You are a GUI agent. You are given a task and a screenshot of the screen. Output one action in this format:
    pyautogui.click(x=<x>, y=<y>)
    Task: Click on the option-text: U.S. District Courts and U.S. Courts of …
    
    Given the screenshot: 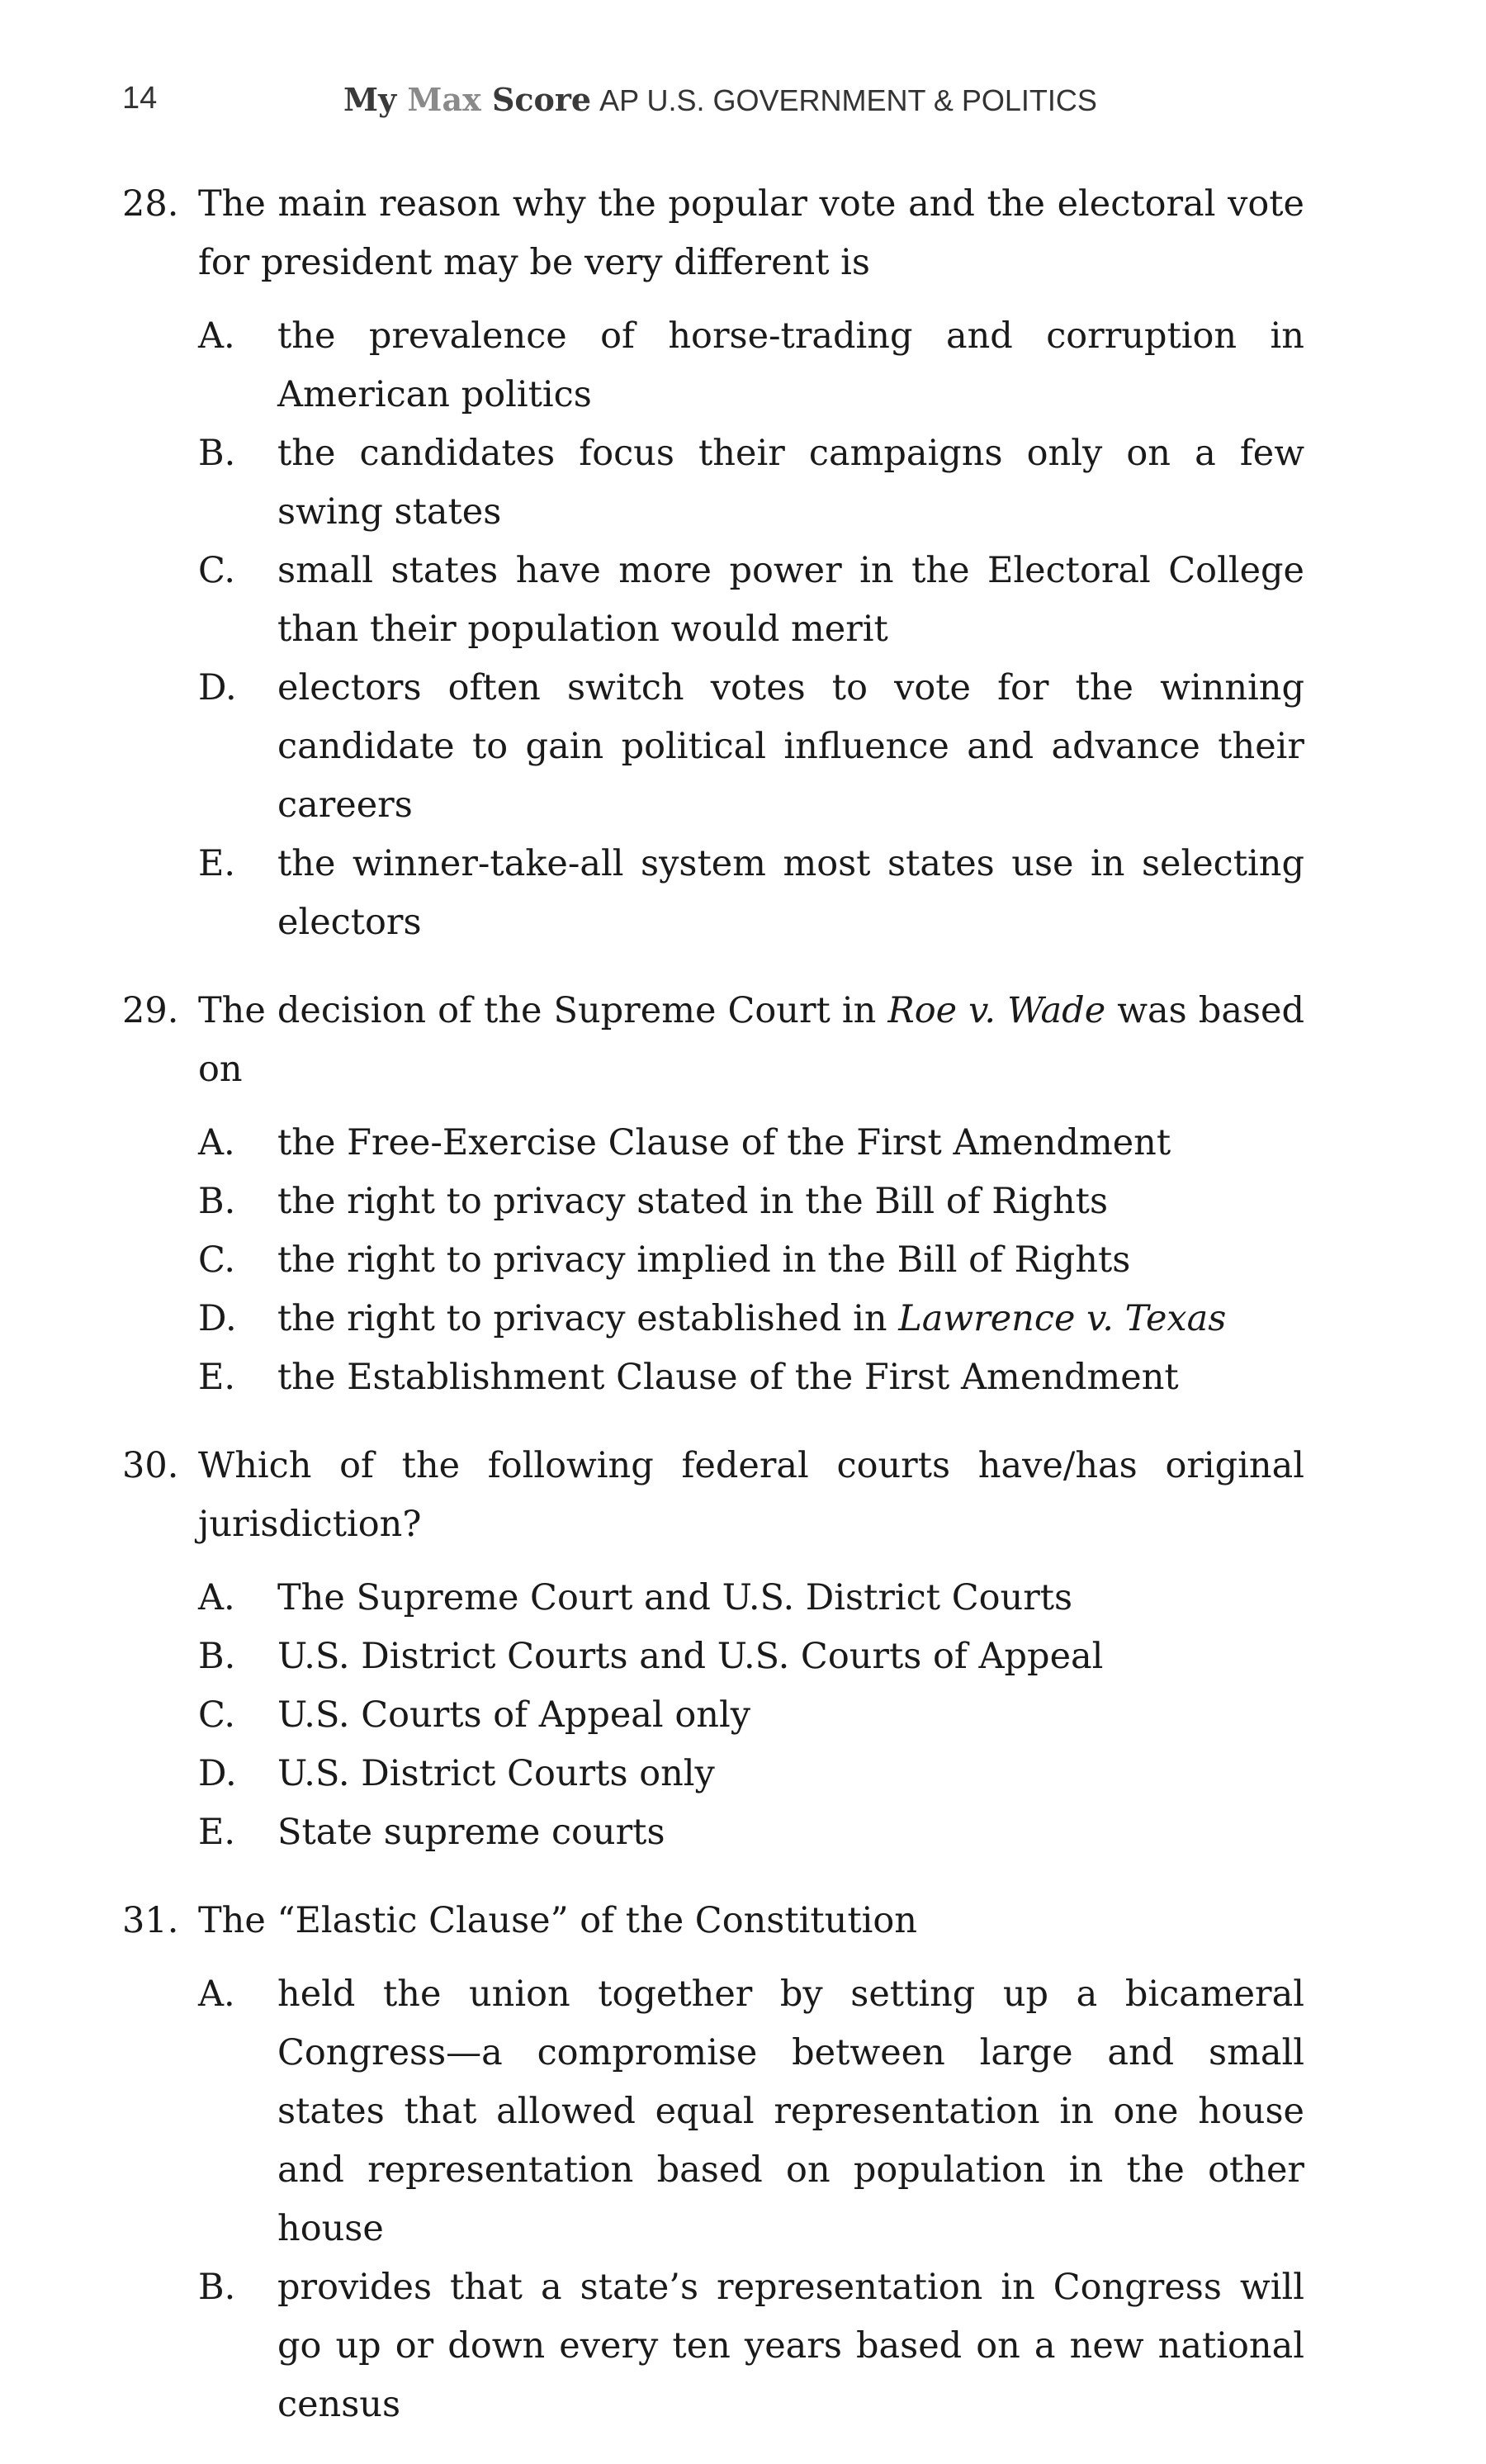 What is the action you would take?
    pyautogui.click(x=691, y=1656)
    